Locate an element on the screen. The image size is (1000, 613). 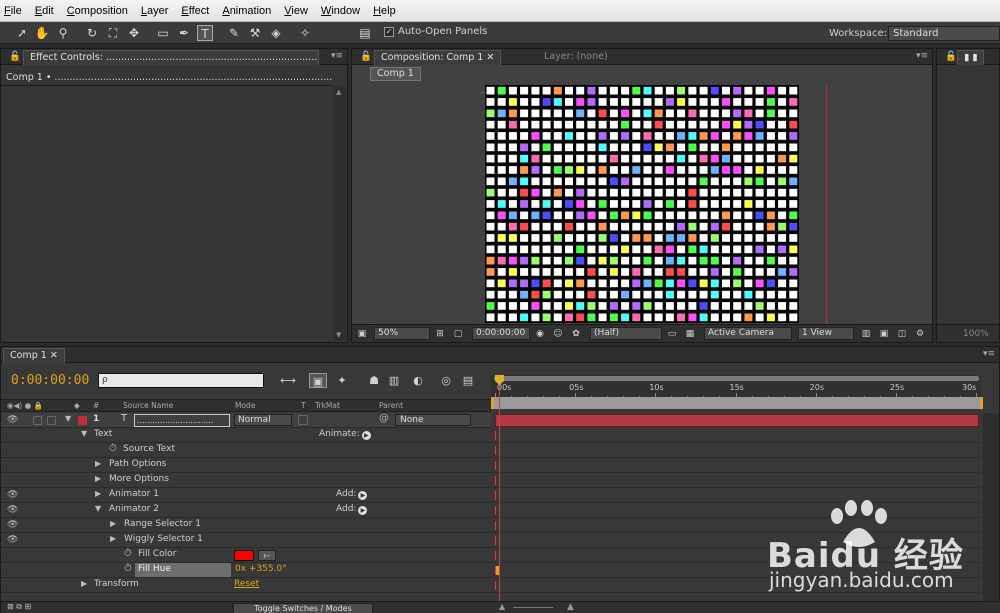
pick-whip-icon: @ is located at coordinates (384, 418).